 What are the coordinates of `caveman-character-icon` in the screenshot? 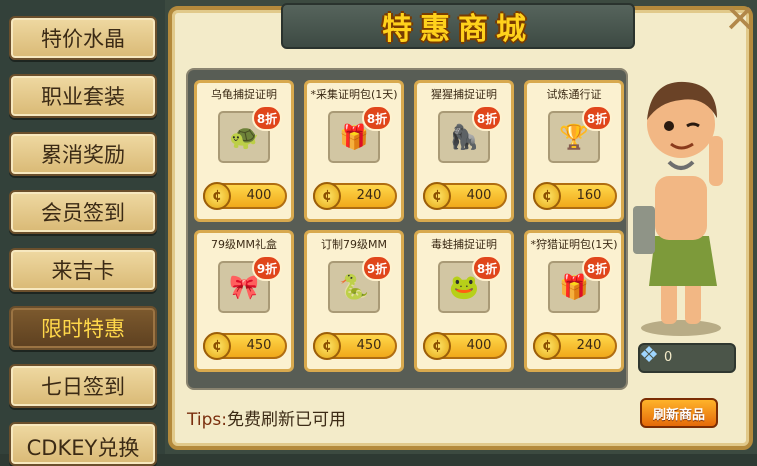 It's located at (678, 208).